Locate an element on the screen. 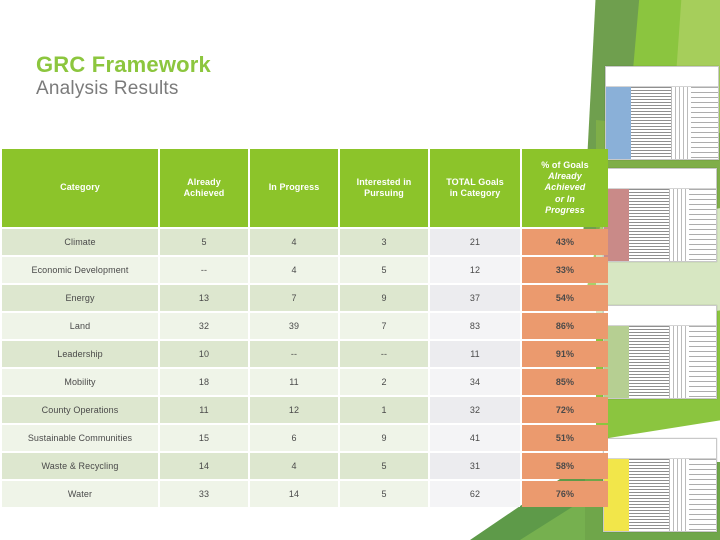  cell-category: Mobility is located at coordinates (80, 382).